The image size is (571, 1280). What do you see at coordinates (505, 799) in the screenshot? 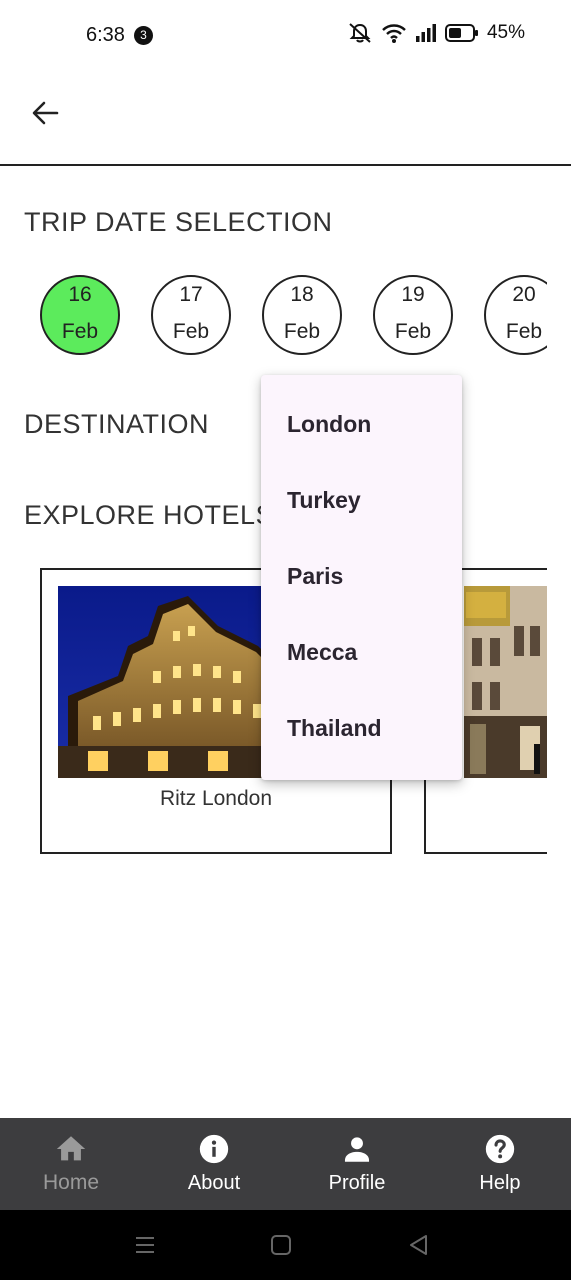
I see `hotel-name: S` at bounding box center [505, 799].